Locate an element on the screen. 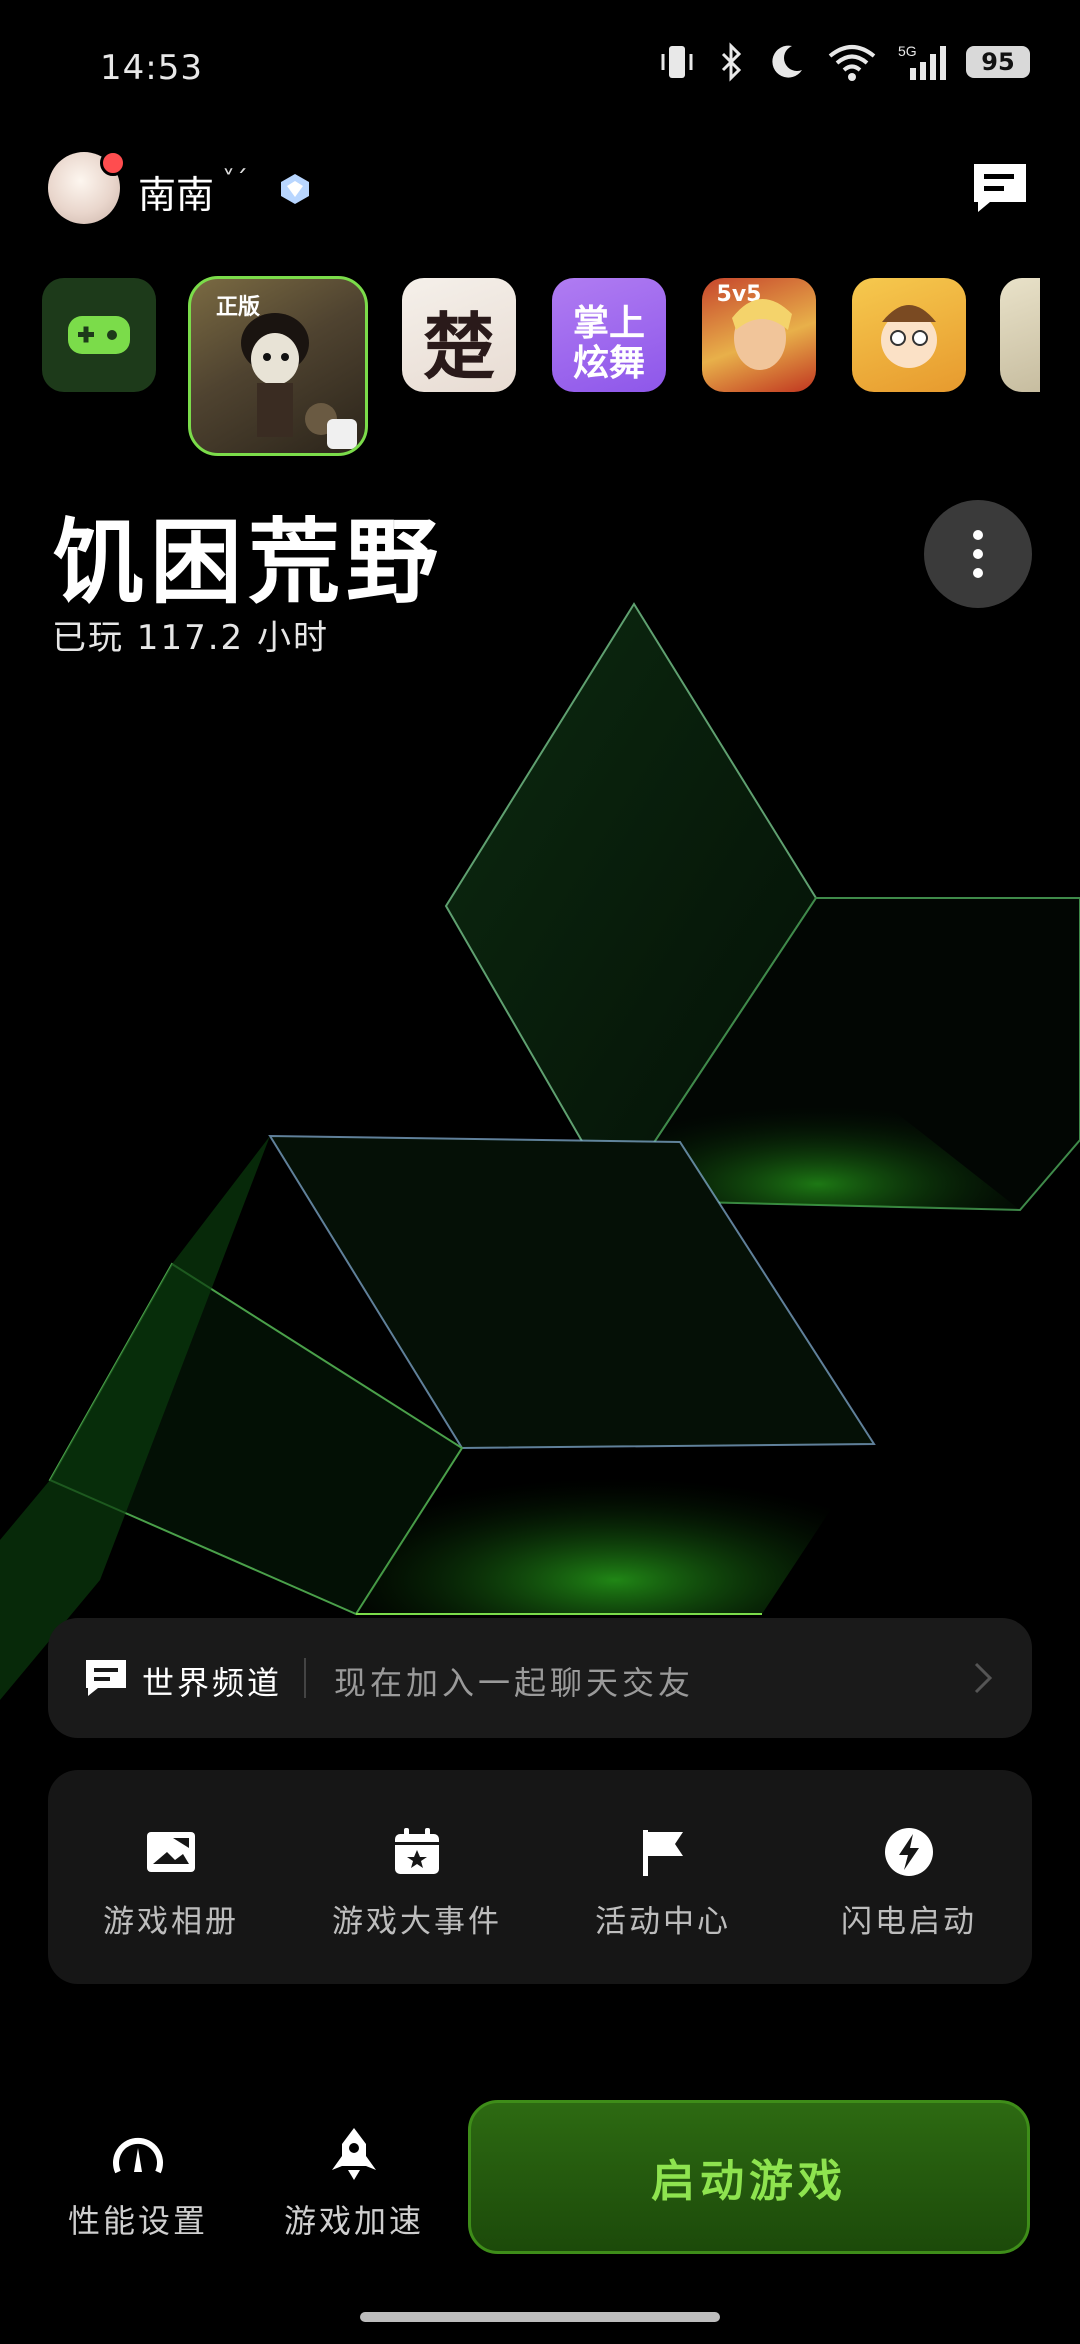 Image resolution: width=1080 pixels, height=2344 pixels. calendar-star-icon is located at coordinates (417, 1851).